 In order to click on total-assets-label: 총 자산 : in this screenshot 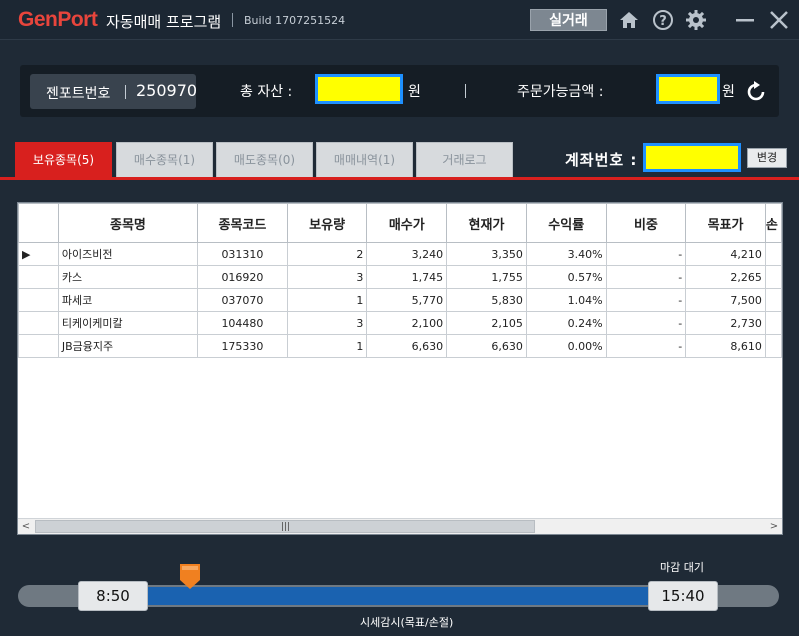, I will do `click(266, 92)`.